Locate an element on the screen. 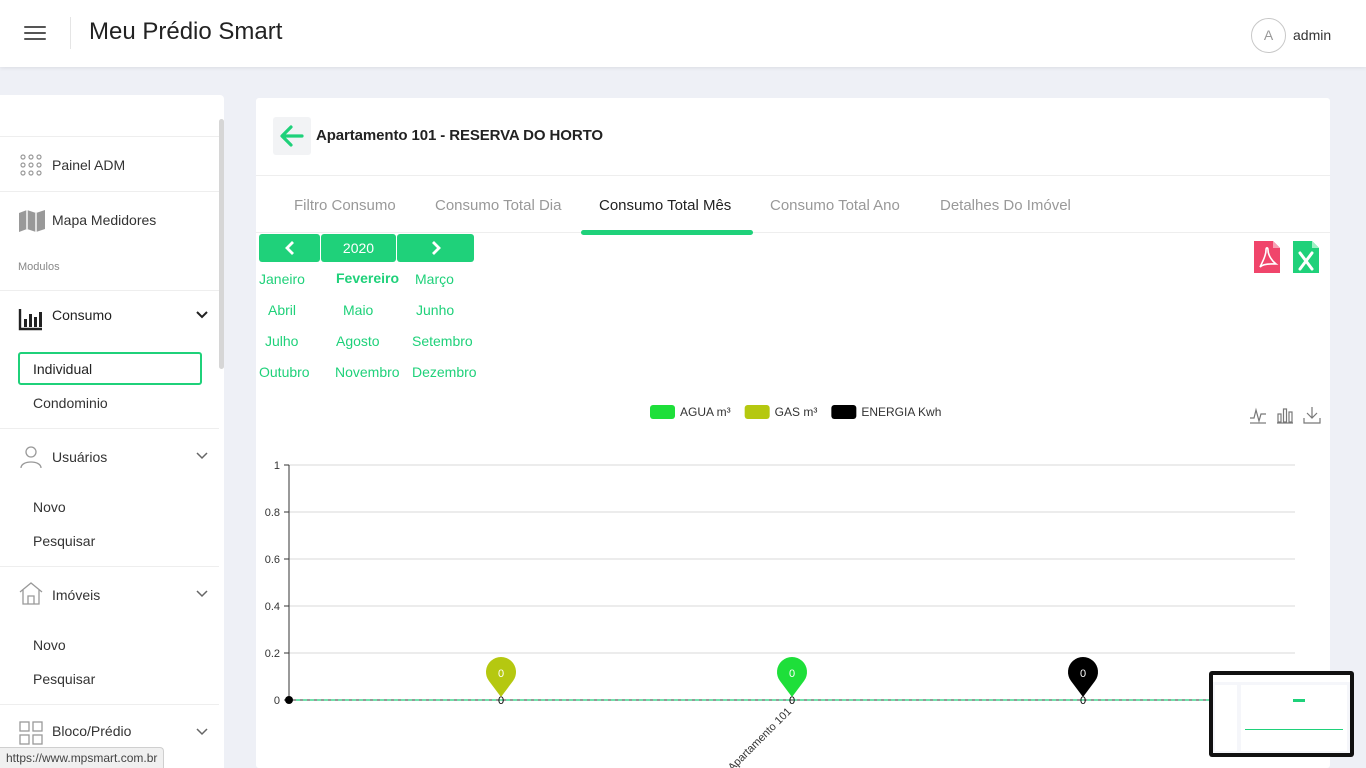  house-icon is located at coordinates (31, 593).